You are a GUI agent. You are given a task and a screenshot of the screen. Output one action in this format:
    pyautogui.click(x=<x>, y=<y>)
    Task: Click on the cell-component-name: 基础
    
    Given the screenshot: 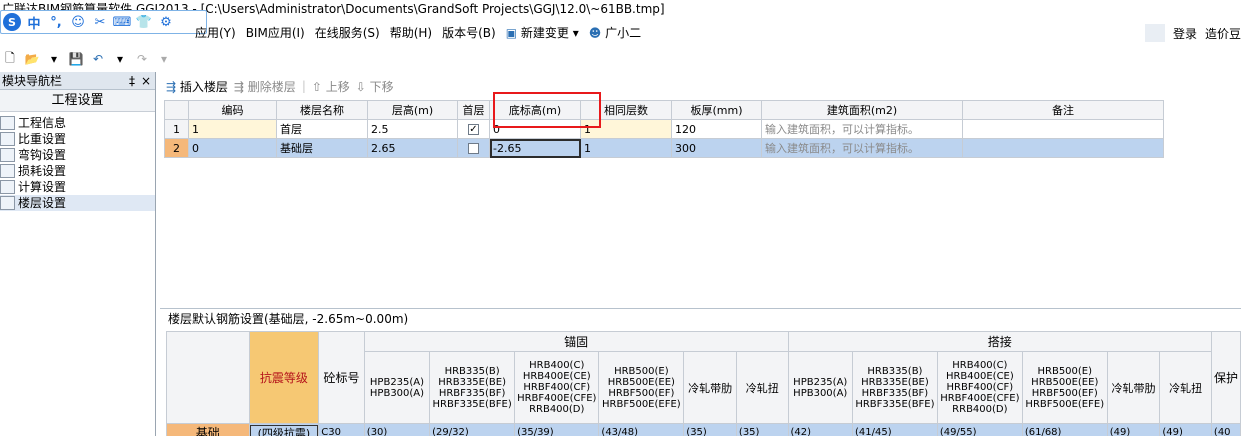 What is the action you would take?
    pyautogui.click(x=208, y=429)
    